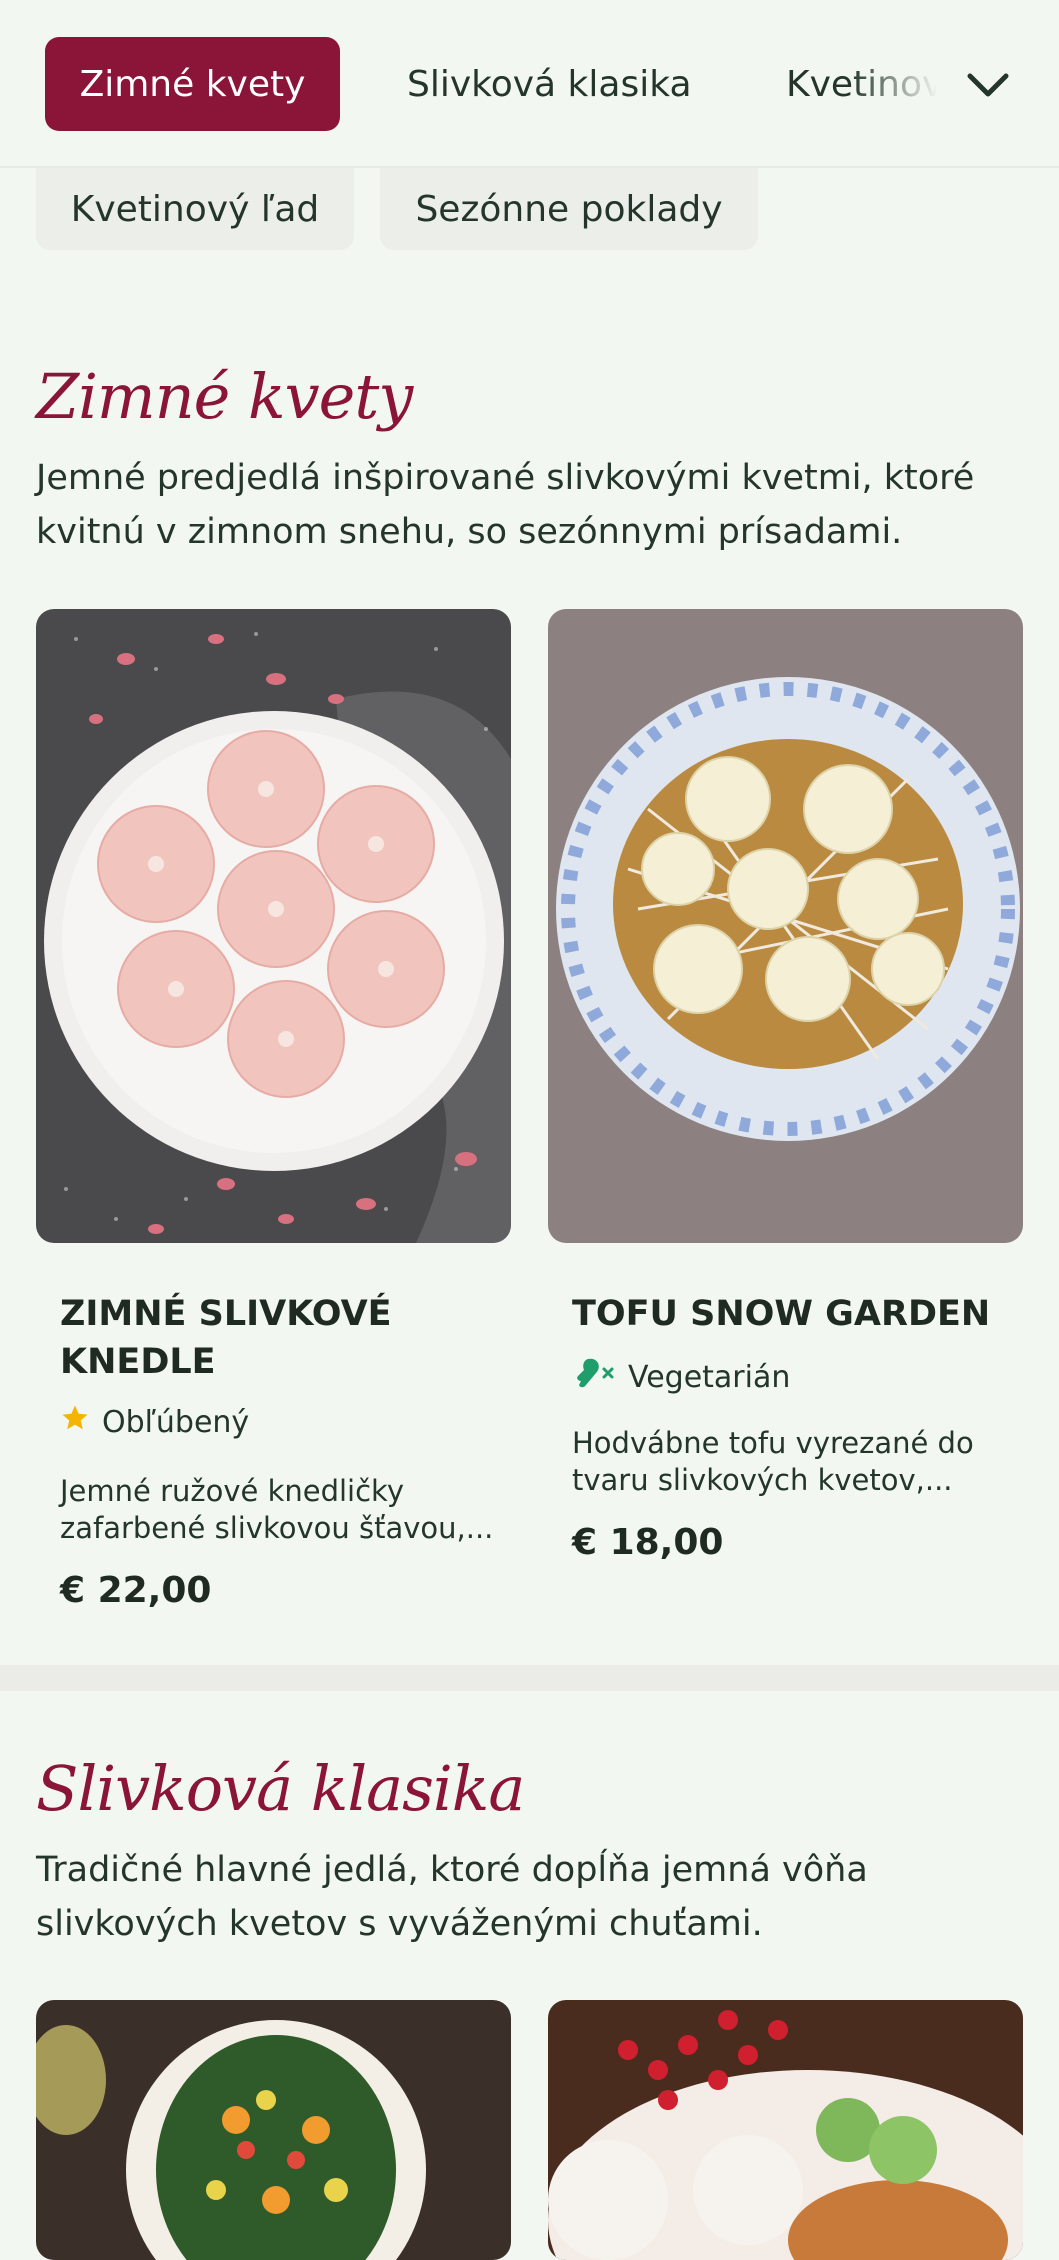  I want to click on section-title: Zimné kvety, so click(224, 396).